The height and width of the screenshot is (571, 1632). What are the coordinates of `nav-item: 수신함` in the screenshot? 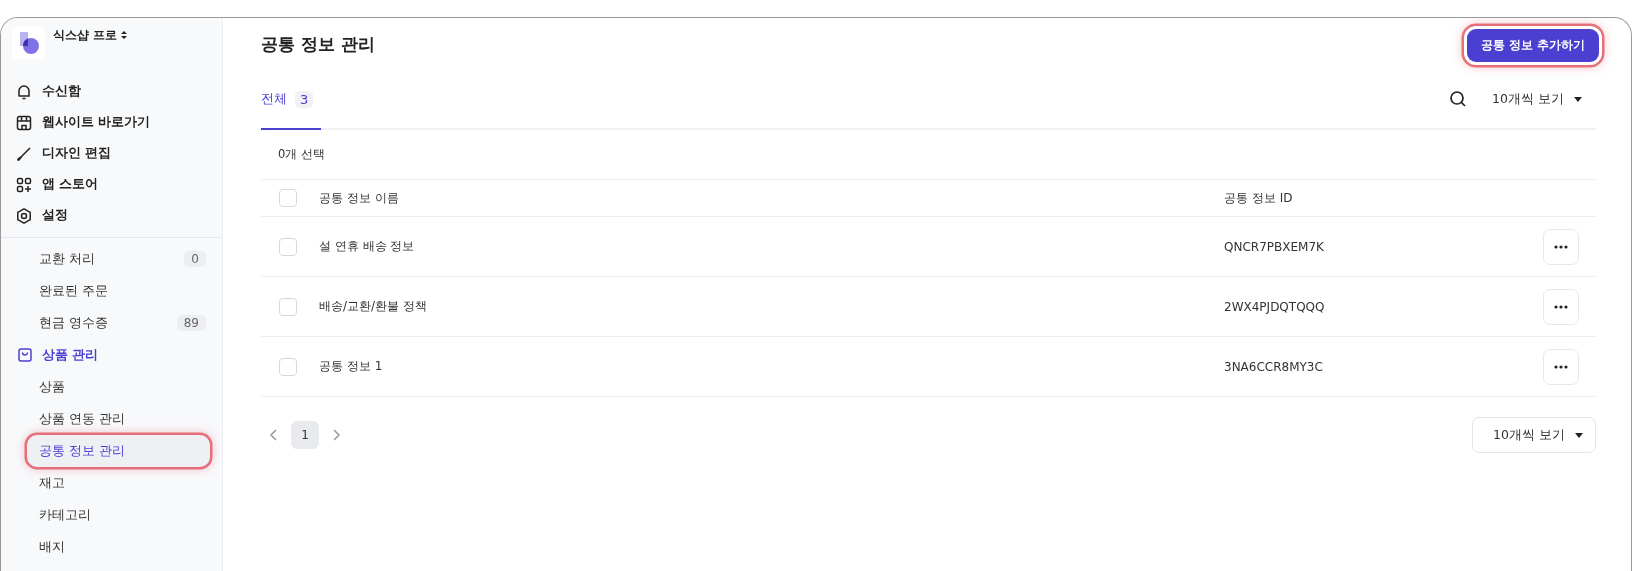 It's located at (111, 91).